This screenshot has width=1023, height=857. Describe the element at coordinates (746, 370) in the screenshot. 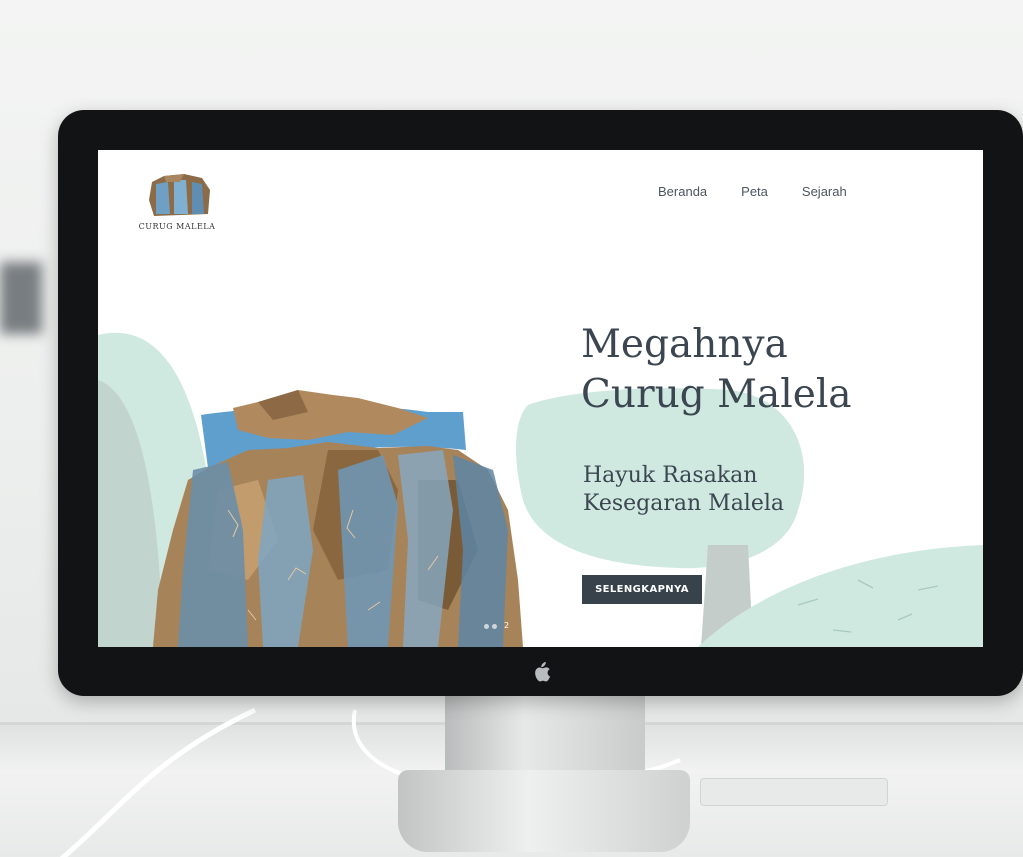

I see `hero-title: Megahnya Curug Malela` at that location.